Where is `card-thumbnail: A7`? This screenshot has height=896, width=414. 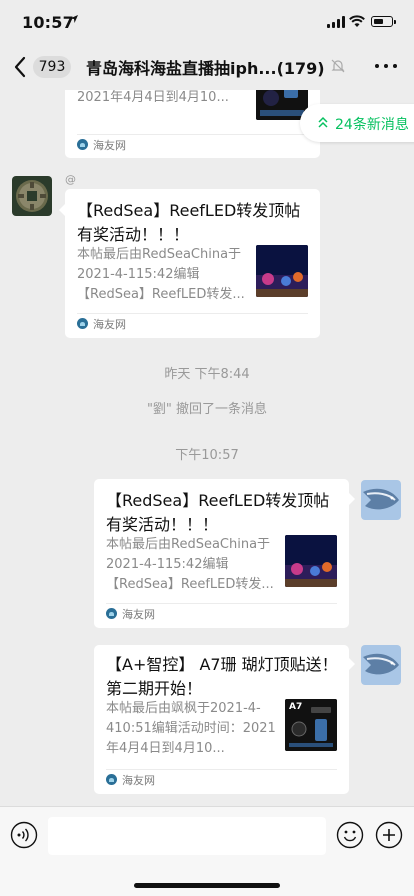
card-thumbnail: A7 is located at coordinates (311, 725).